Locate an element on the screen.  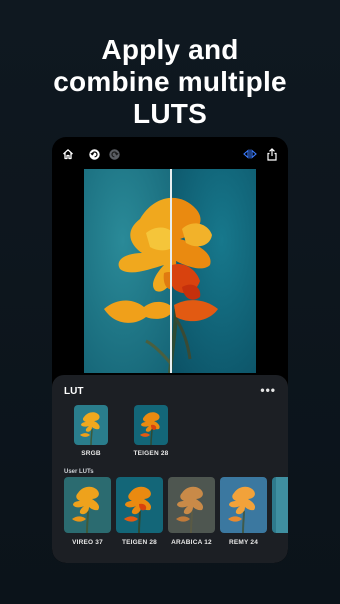
compare-icon is located at coordinates (250, 154).